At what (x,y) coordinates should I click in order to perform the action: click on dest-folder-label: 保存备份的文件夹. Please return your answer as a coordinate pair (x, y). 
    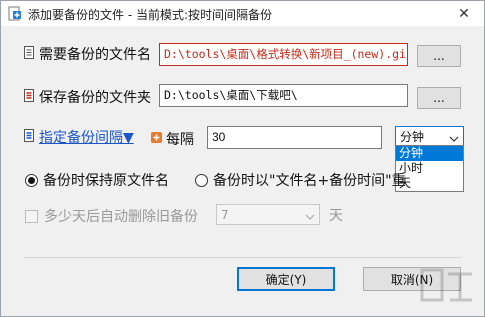
    Looking at the image, I should click on (95, 98).